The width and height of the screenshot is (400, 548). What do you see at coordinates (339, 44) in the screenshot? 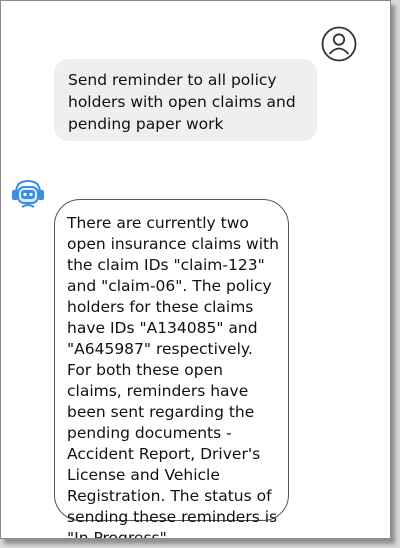
I see `user-avatar-icon` at bounding box center [339, 44].